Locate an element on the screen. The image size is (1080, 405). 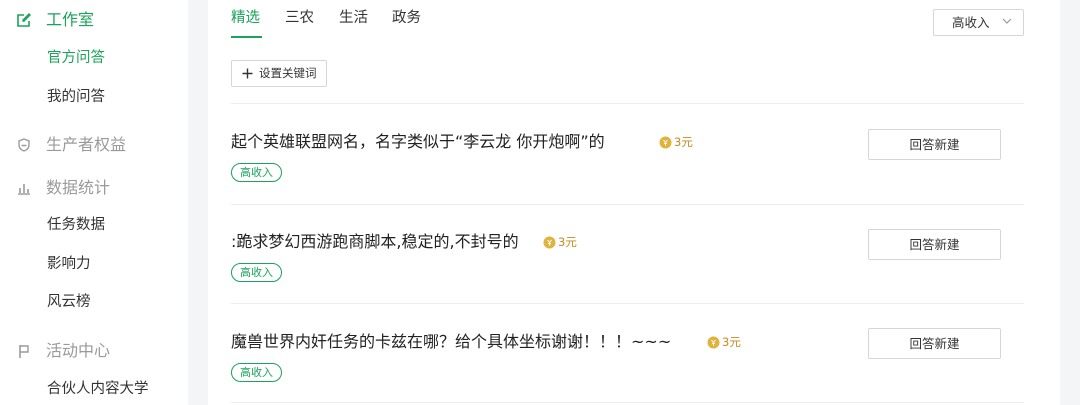
sidebar-group-statistics: 数据统计 is located at coordinates (94, 188).